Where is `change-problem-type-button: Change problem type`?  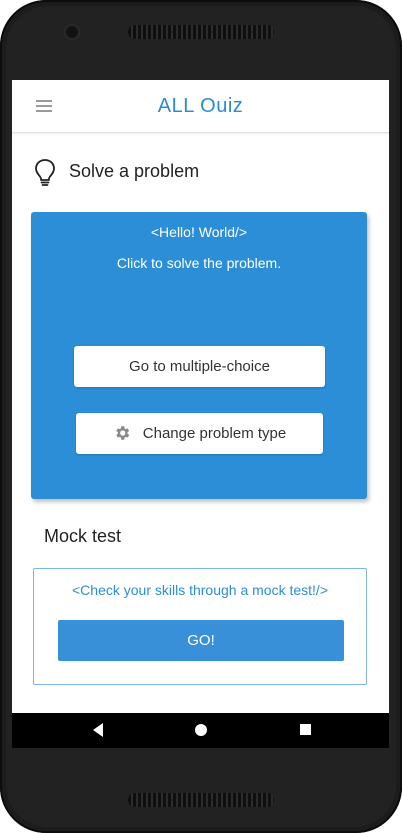
change-problem-type-button: Change problem type is located at coordinates (199, 433).